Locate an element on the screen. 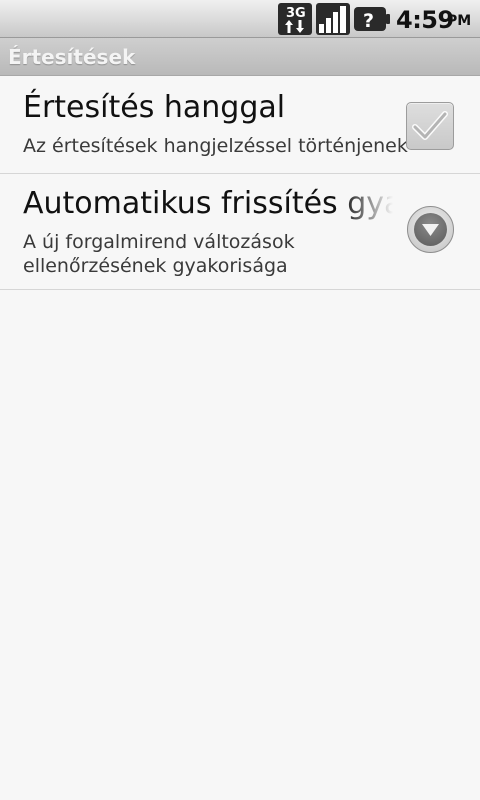  auto-refresh-dropdown is located at coordinates (430, 229).